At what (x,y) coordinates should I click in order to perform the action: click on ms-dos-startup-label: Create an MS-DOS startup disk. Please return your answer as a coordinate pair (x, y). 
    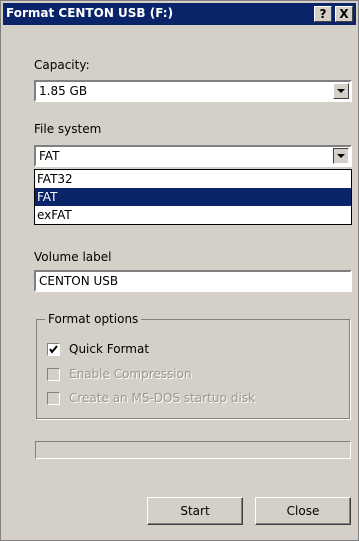
    Looking at the image, I should click on (162, 398).